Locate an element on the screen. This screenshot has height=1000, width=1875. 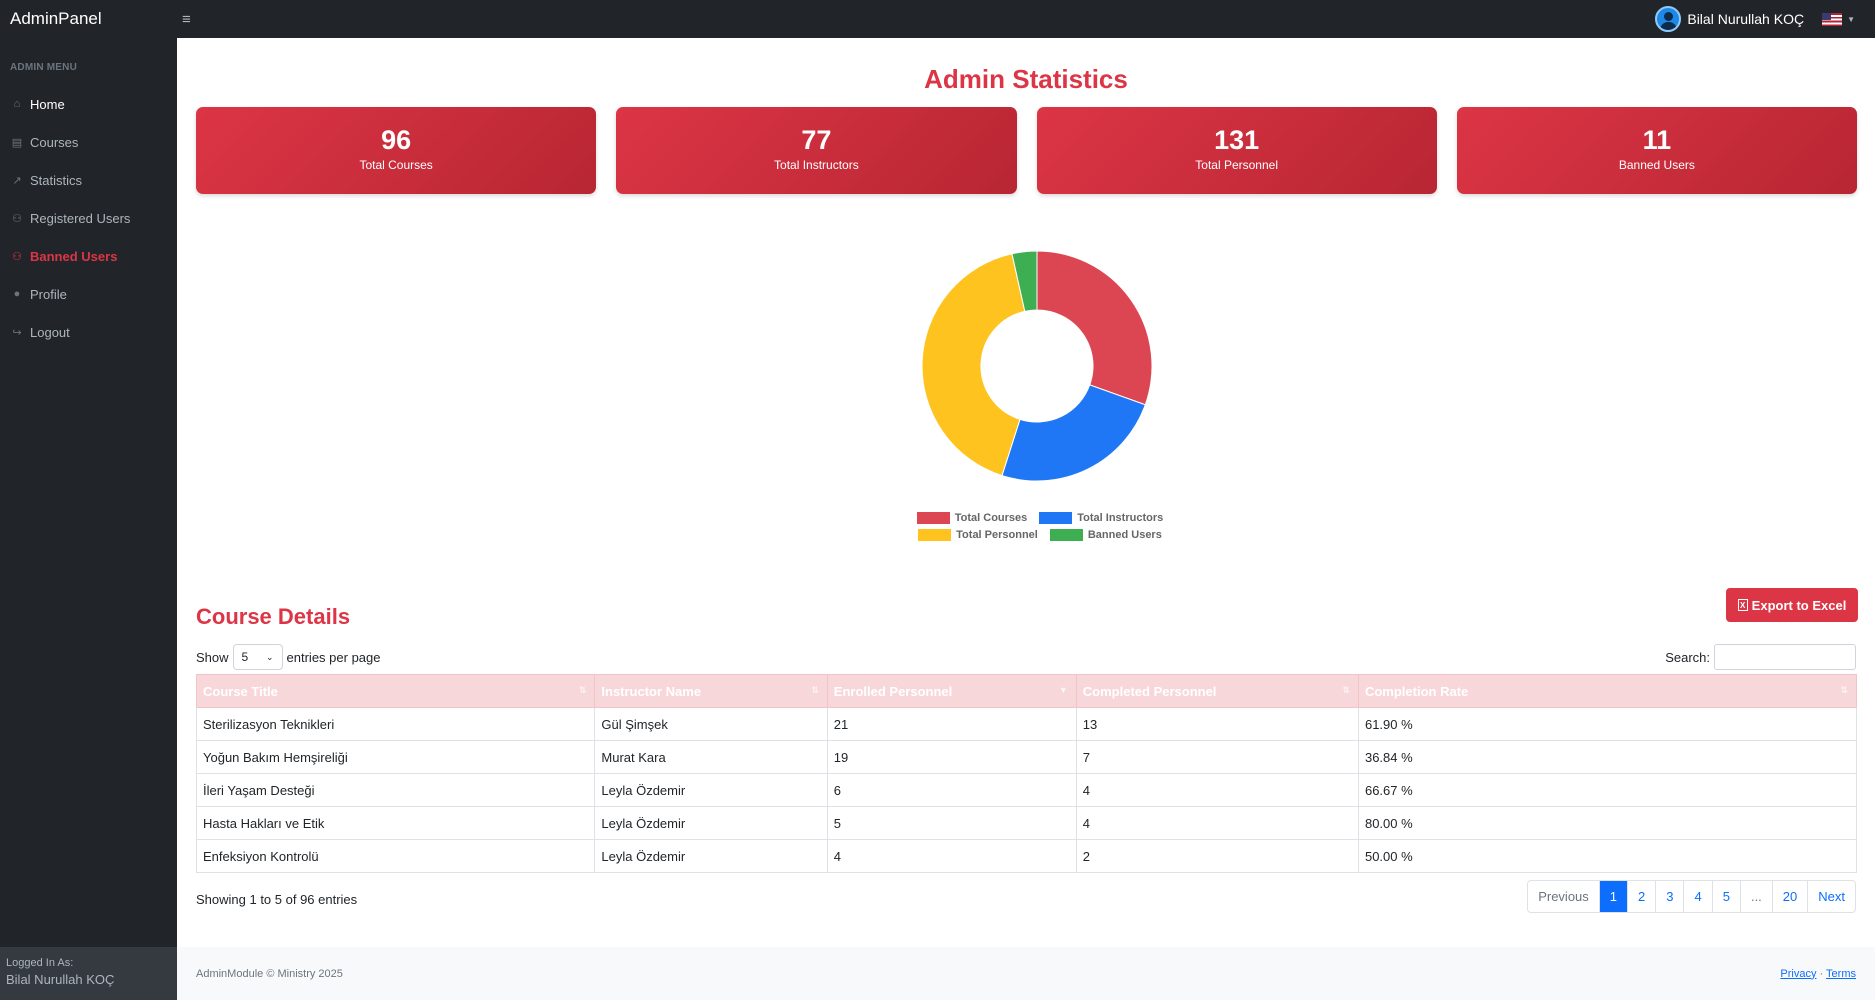
terms-link: Terms is located at coordinates (1841, 974).